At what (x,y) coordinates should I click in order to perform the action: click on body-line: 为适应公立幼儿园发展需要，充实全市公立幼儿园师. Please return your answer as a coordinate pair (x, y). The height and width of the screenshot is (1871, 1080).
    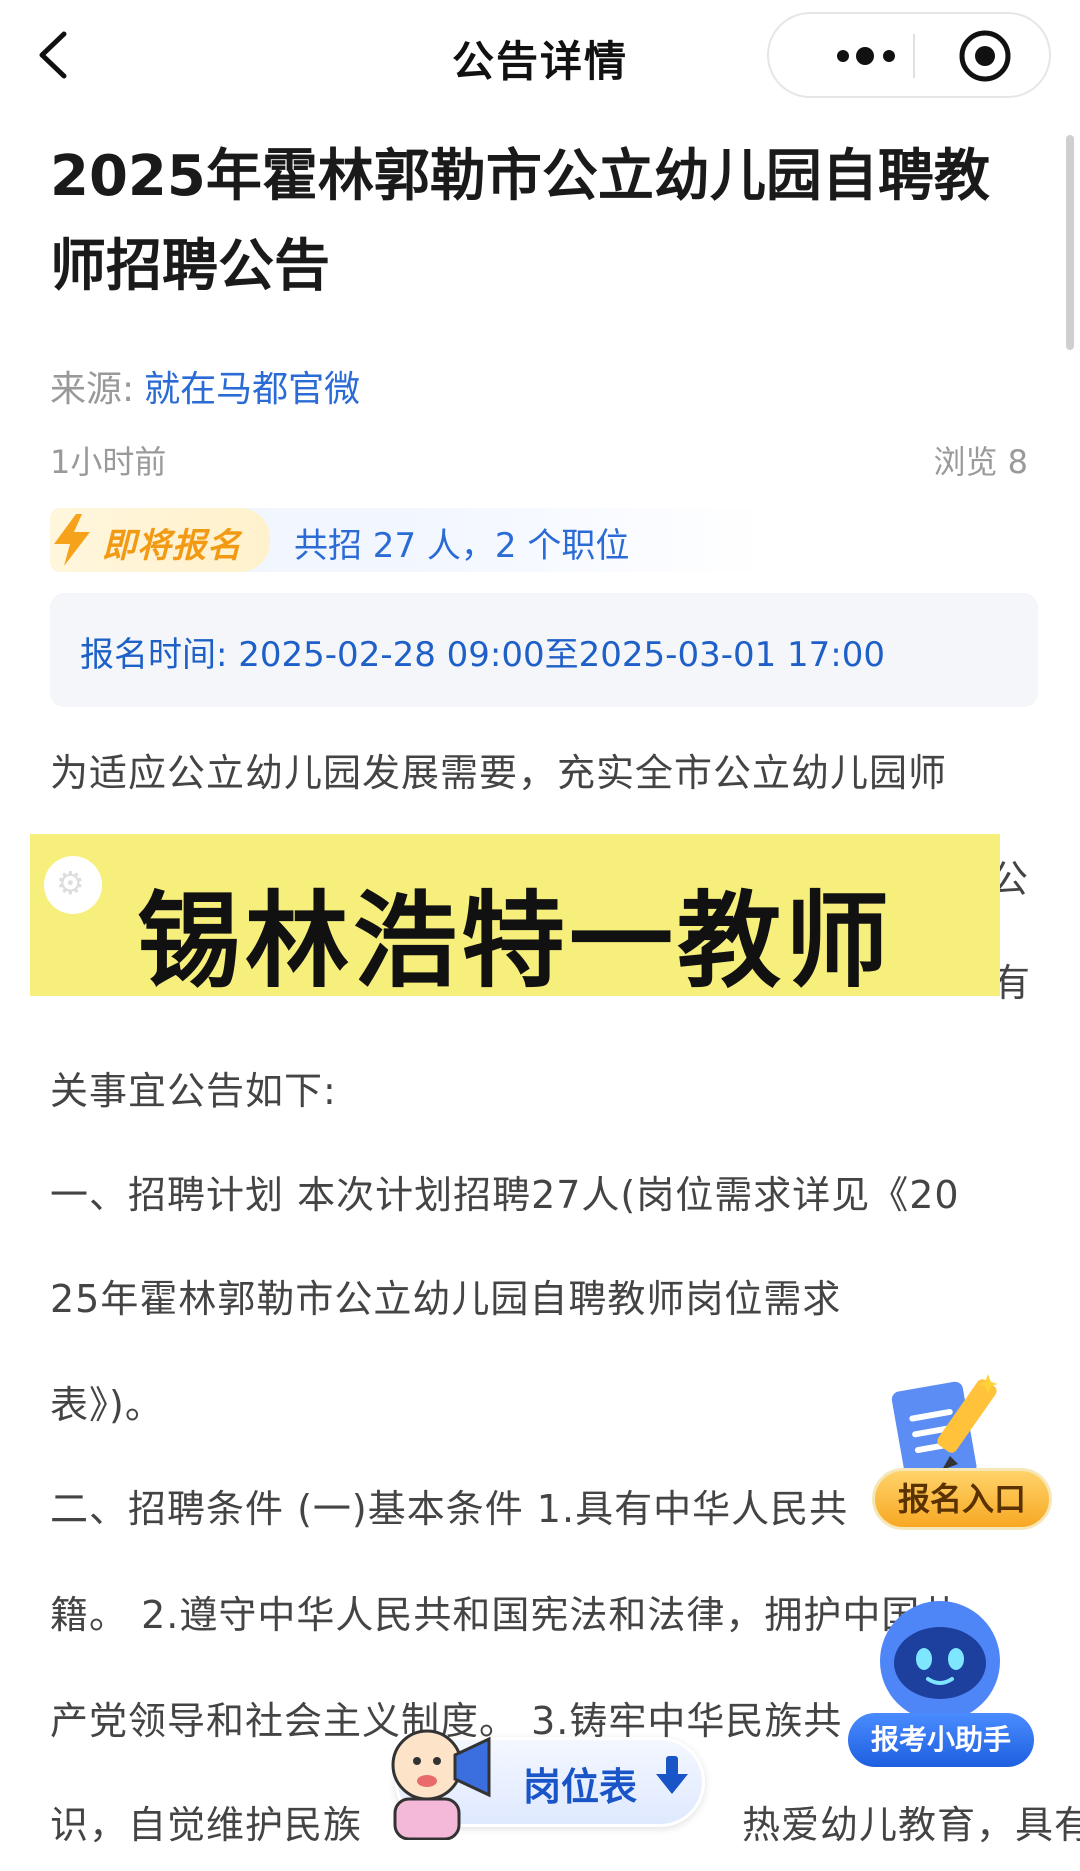
    Looking at the image, I should click on (499, 773).